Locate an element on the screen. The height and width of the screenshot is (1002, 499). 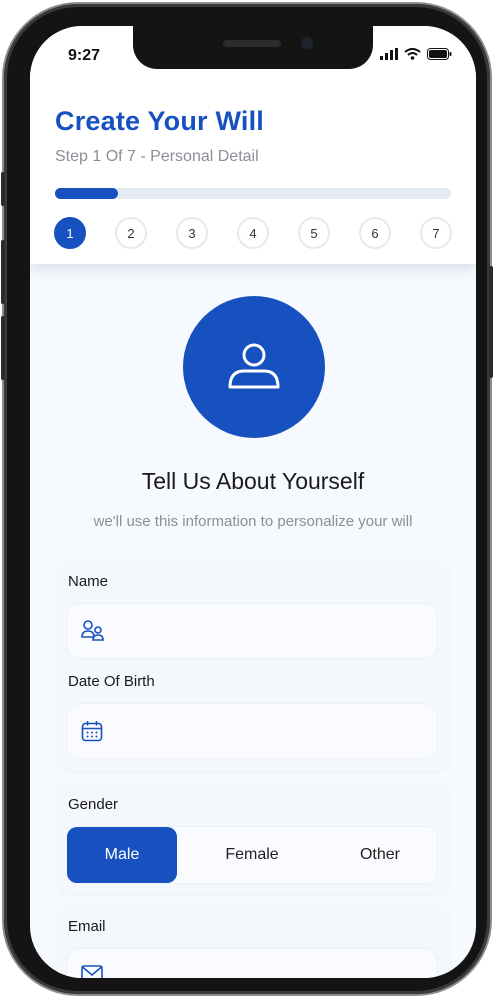
gender-selector: Male Female Other is located at coordinates (252, 855).